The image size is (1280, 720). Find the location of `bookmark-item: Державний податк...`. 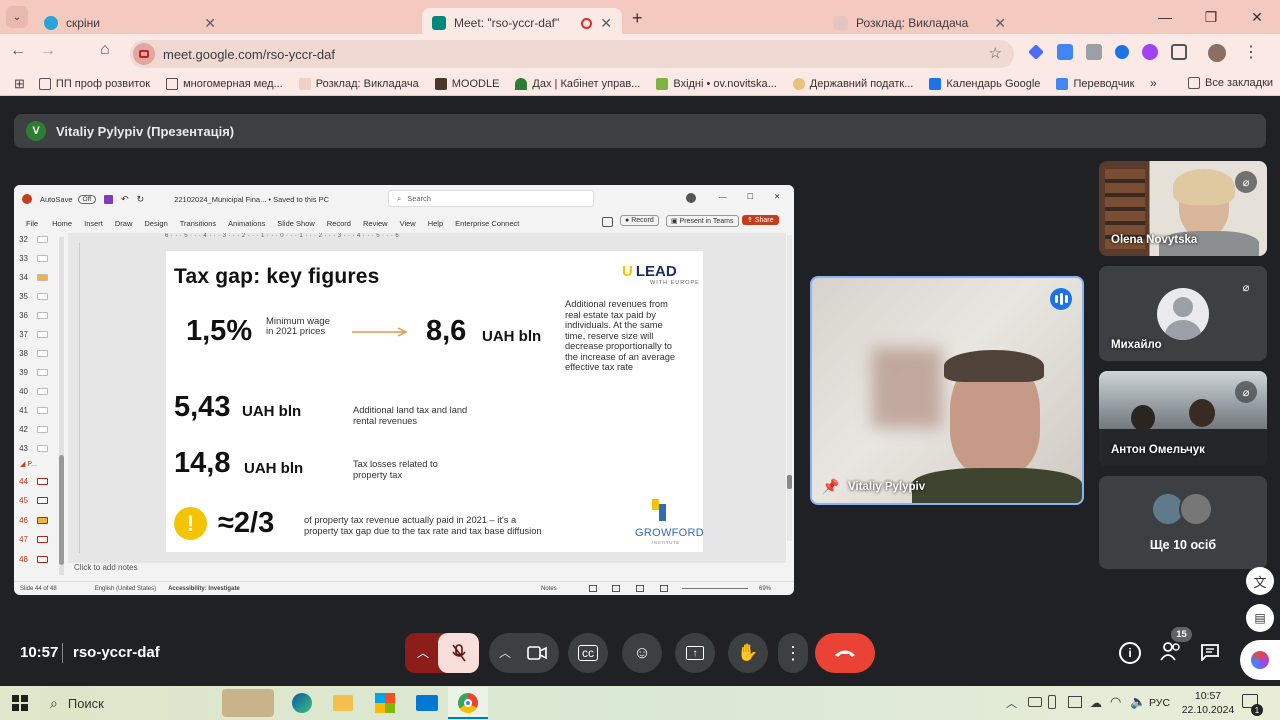

bookmark-item: Державний податк... is located at coordinates (852, 83).